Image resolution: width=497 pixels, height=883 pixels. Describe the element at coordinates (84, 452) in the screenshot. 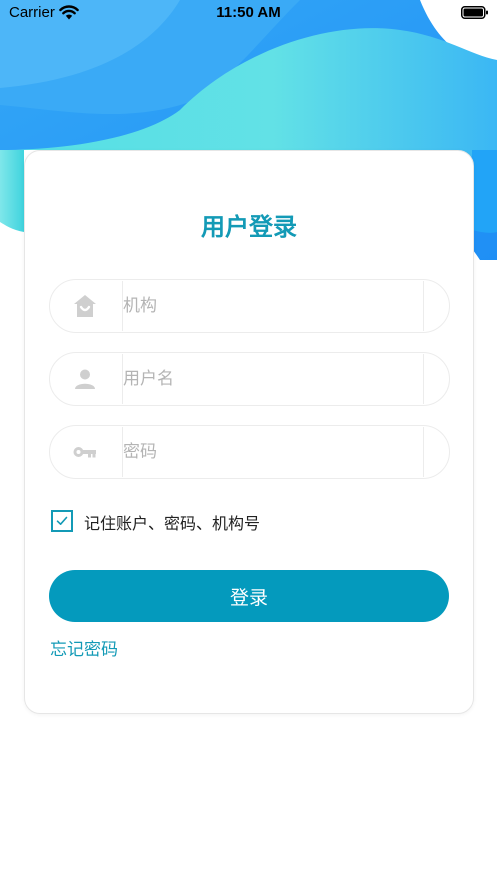

I see `key-icon` at that location.